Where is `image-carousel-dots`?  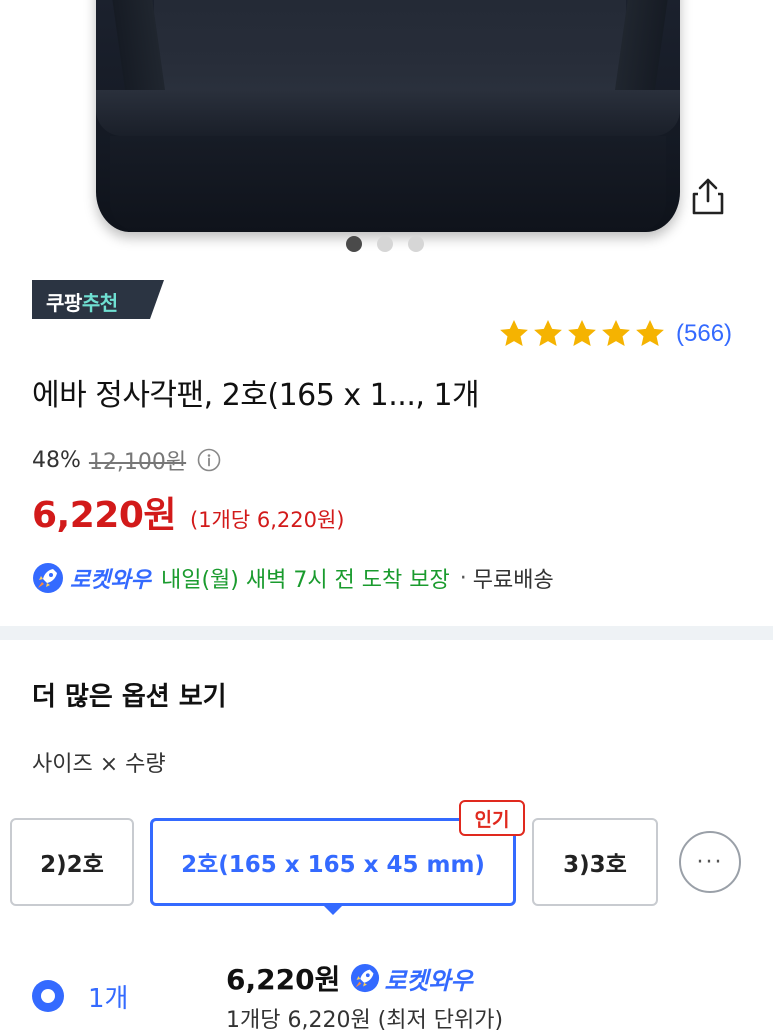
image-carousel-dots is located at coordinates (385, 244).